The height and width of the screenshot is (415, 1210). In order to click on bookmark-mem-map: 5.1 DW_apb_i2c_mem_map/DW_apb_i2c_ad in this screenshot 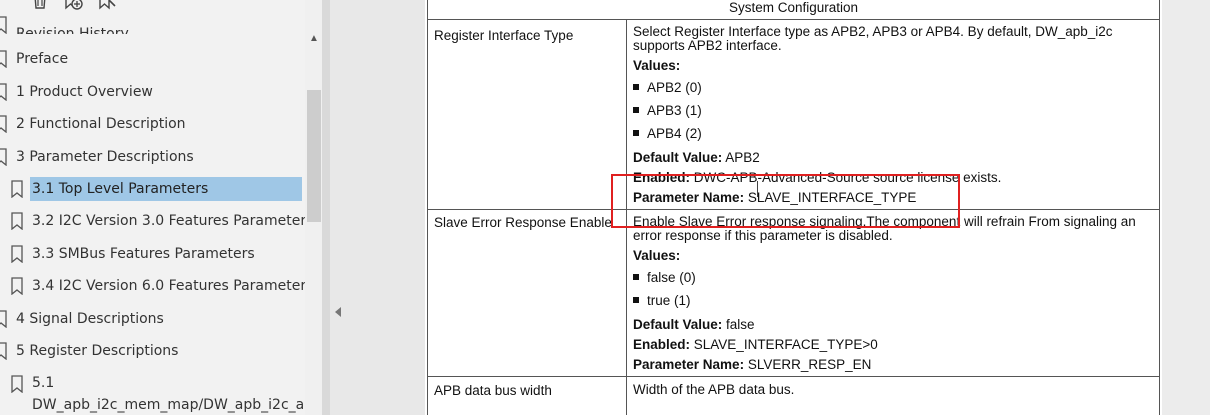, I will do `click(162, 393)`.